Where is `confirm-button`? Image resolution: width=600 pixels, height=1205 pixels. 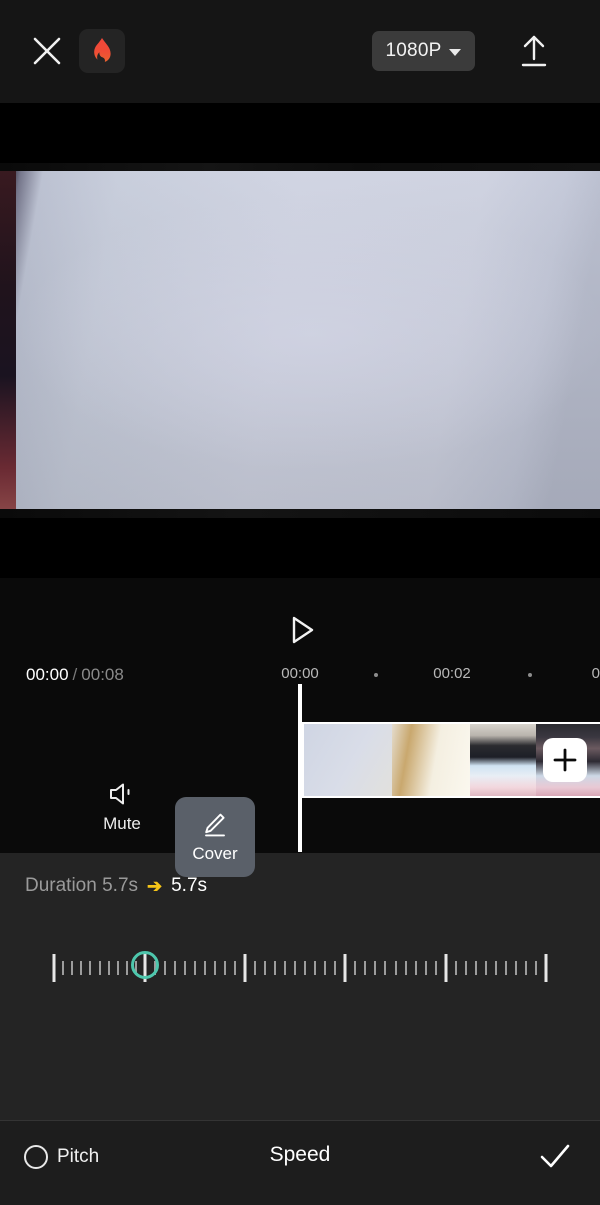
confirm-button is located at coordinates (555, 1157).